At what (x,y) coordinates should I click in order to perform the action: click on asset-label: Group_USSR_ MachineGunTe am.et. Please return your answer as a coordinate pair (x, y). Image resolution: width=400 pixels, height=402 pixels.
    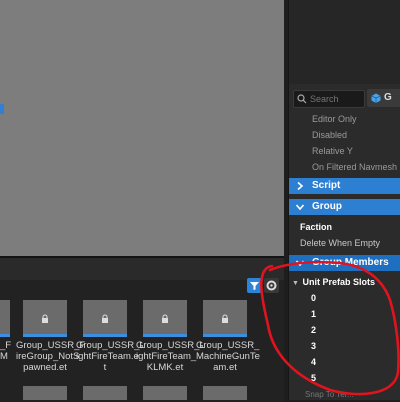
    Looking at the image, I should click on (228, 356).